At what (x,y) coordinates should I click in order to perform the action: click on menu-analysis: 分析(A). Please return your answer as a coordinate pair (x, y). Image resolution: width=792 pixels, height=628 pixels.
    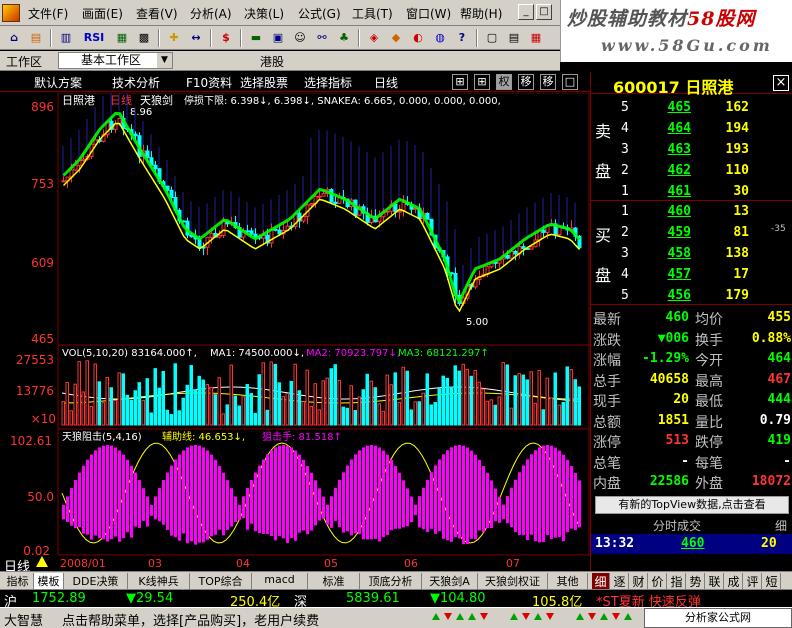
    Looking at the image, I should click on (211, 13).